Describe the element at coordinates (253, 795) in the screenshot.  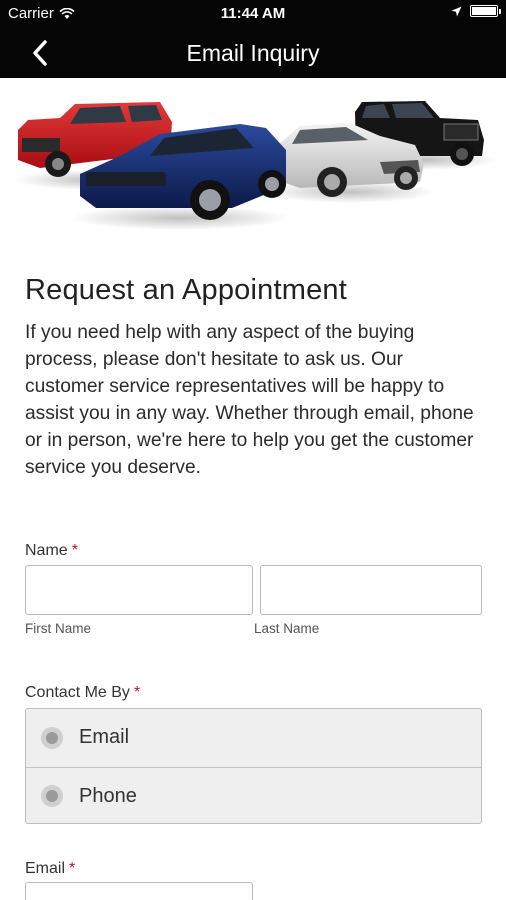
I see `contact-option-phone: Phone` at that location.